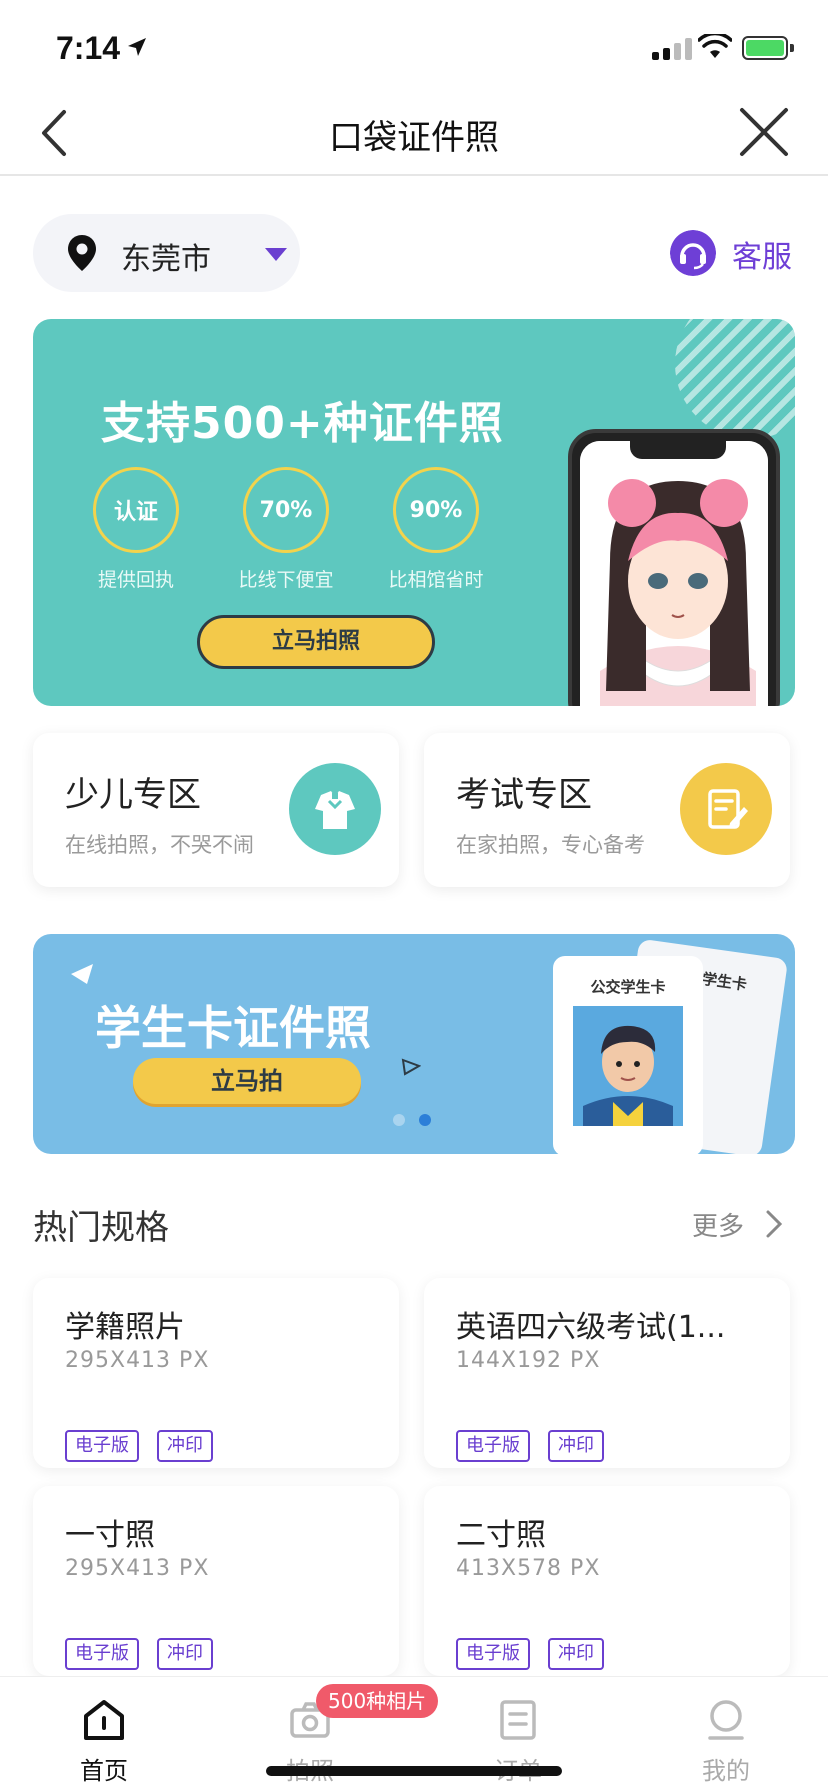  Describe the element at coordinates (501, 1535) in the screenshot. I see `spec-name: 二寸照` at that location.